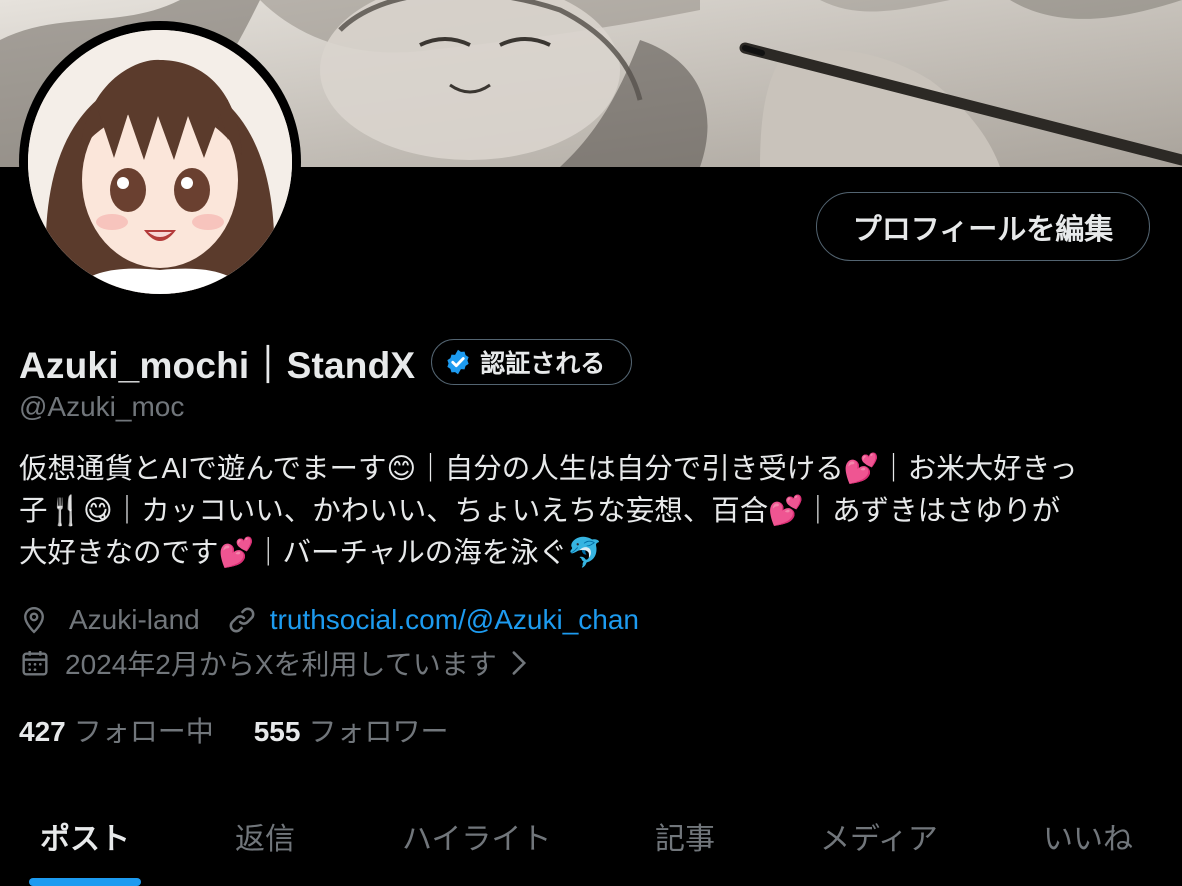 The height and width of the screenshot is (886, 1182). Describe the element at coordinates (476, 836) in the screenshot. I see `tab-highlights: ハイライト` at that location.